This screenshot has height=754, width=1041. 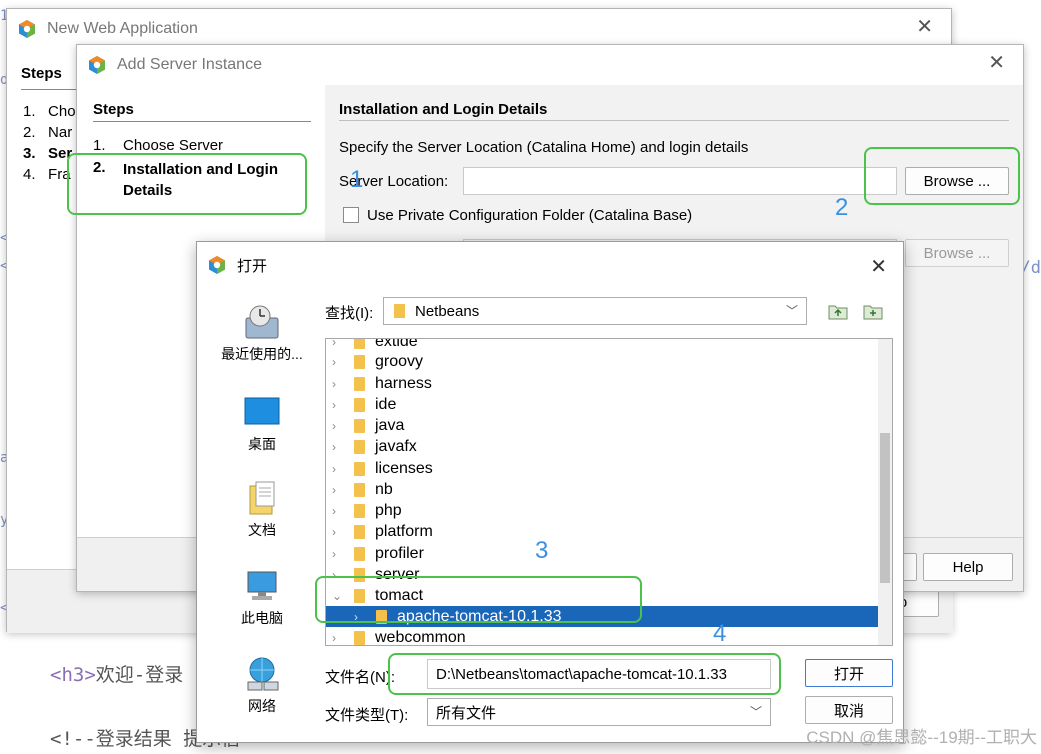 What do you see at coordinates (466, 713) in the screenshot?
I see `filetype-value: 所有文件` at bounding box center [466, 713].